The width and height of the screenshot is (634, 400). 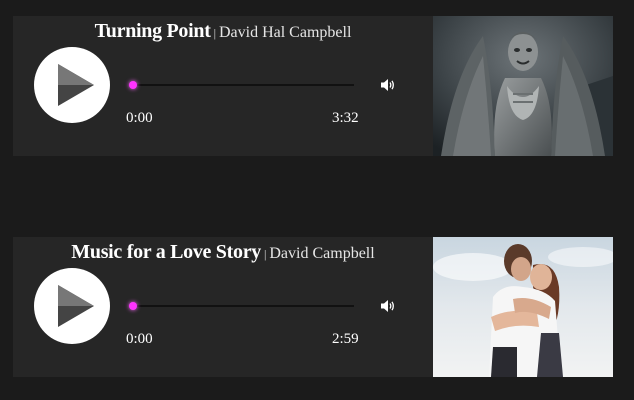 What do you see at coordinates (166, 252) in the screenshot?
I see `track-title: Music for a Love Story` at bounding box center [166, 252].